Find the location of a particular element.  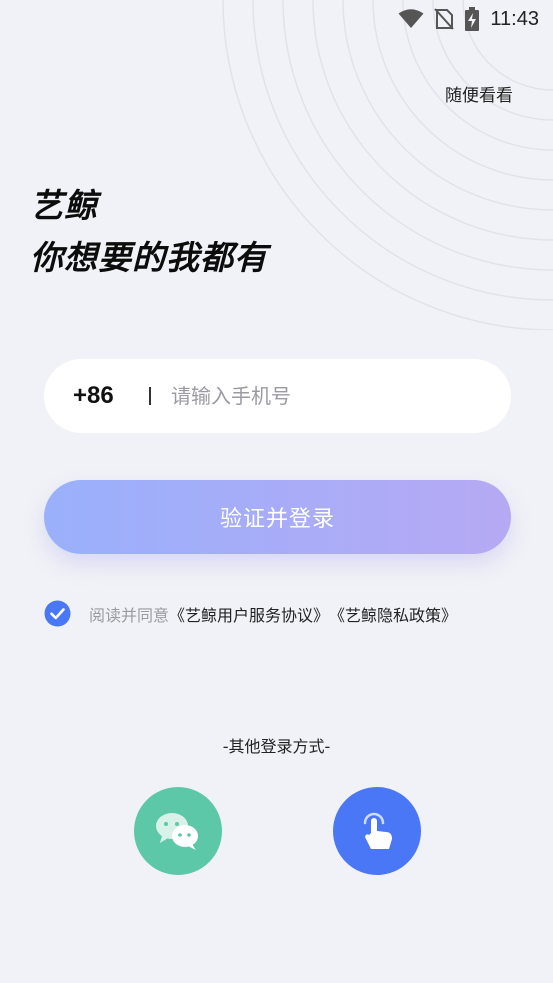

wechat-login-button is located at coordinates (178, 831).